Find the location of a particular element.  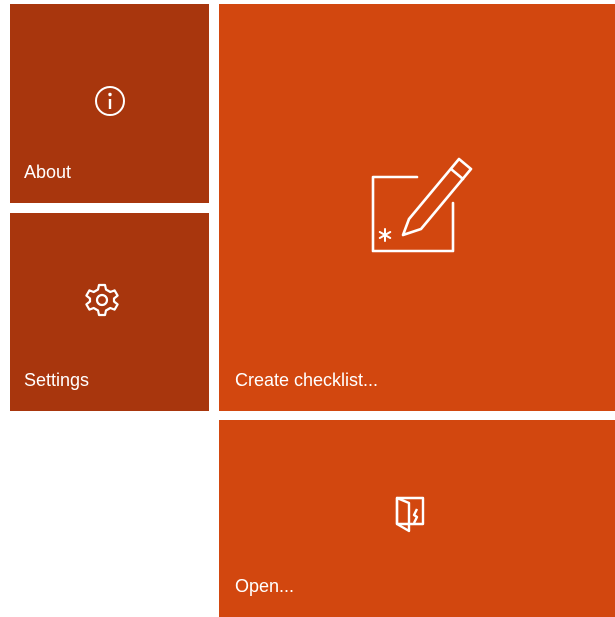

settings-label: Settings is located at coordinates (57, 380).